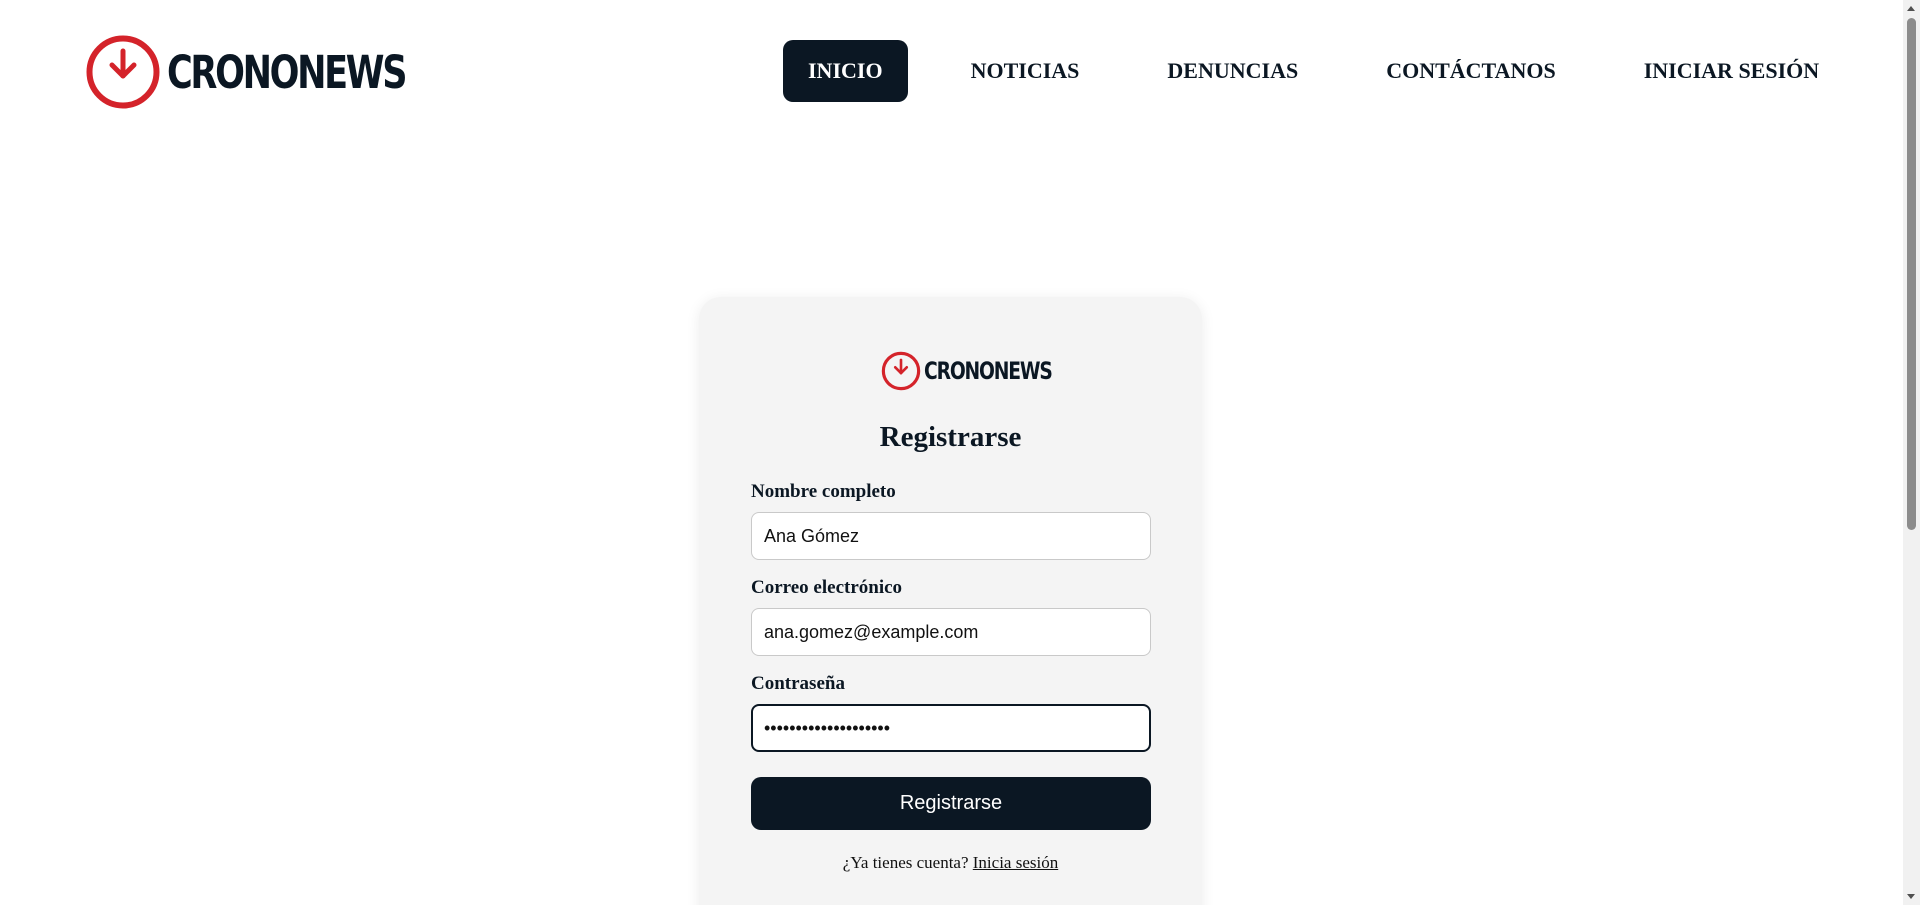  Describe the element at coordinates (1015, 862) in the screenshot. I see `login-link: Inicia sesión` at that location.